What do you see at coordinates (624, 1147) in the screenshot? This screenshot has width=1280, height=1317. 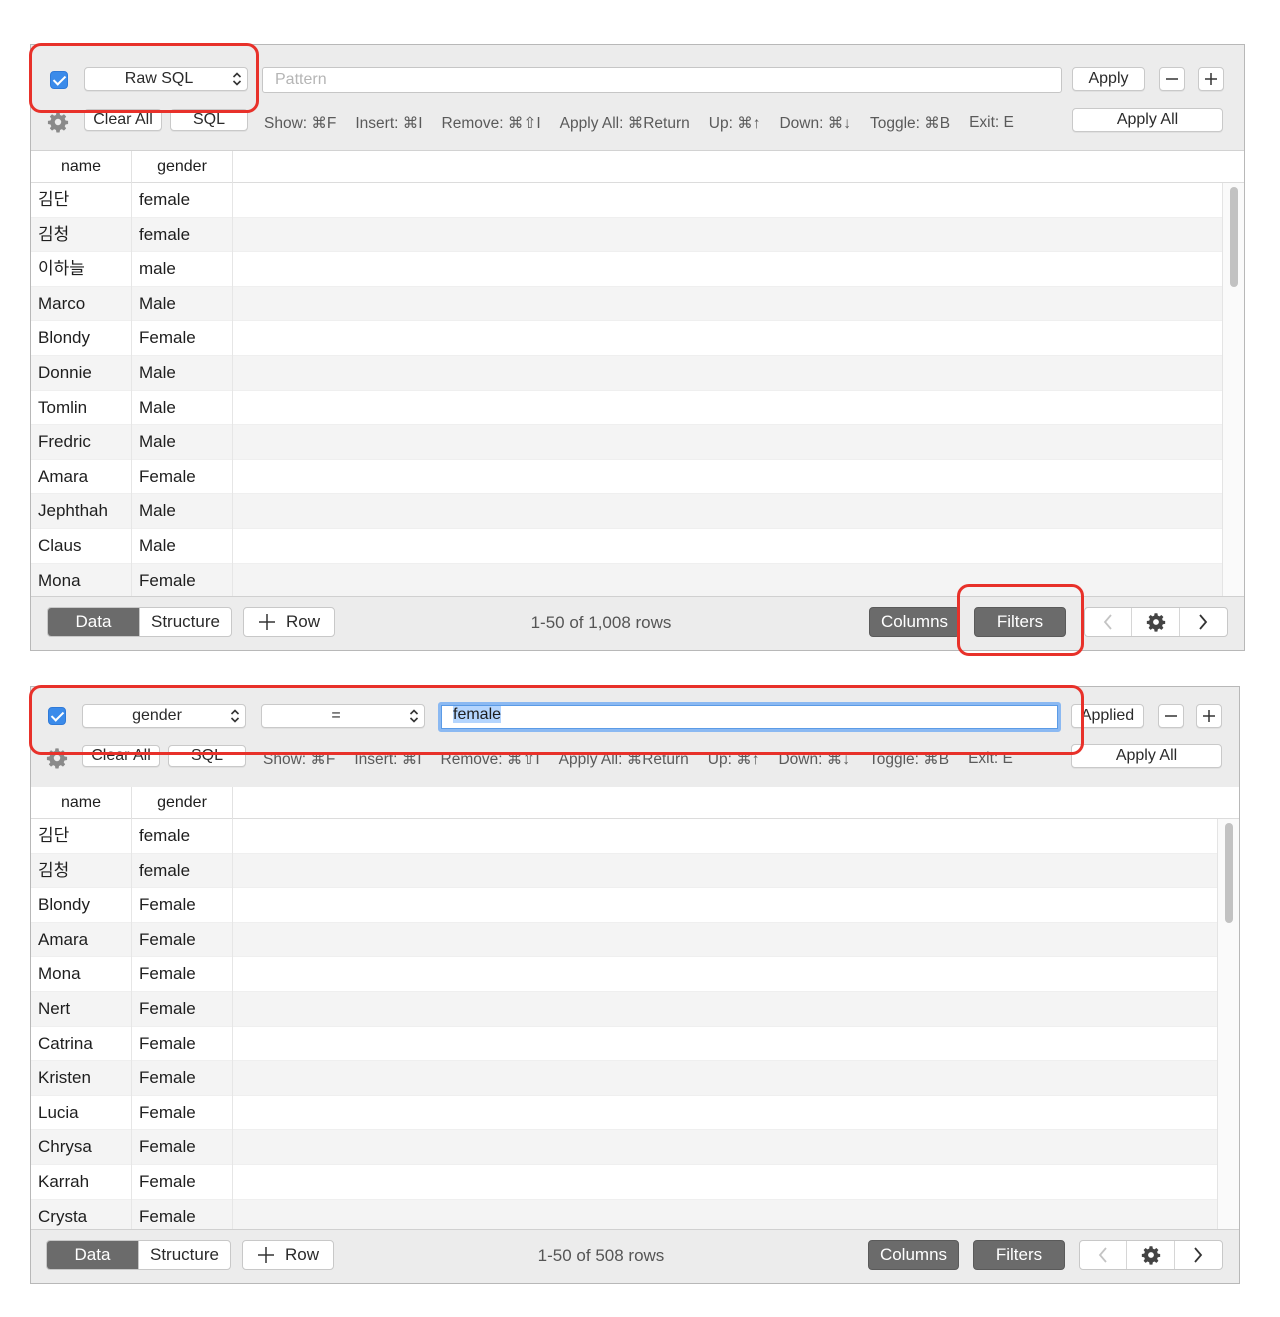 I see `table-row: Chrysa Female` at bounding box center [624, 1147].